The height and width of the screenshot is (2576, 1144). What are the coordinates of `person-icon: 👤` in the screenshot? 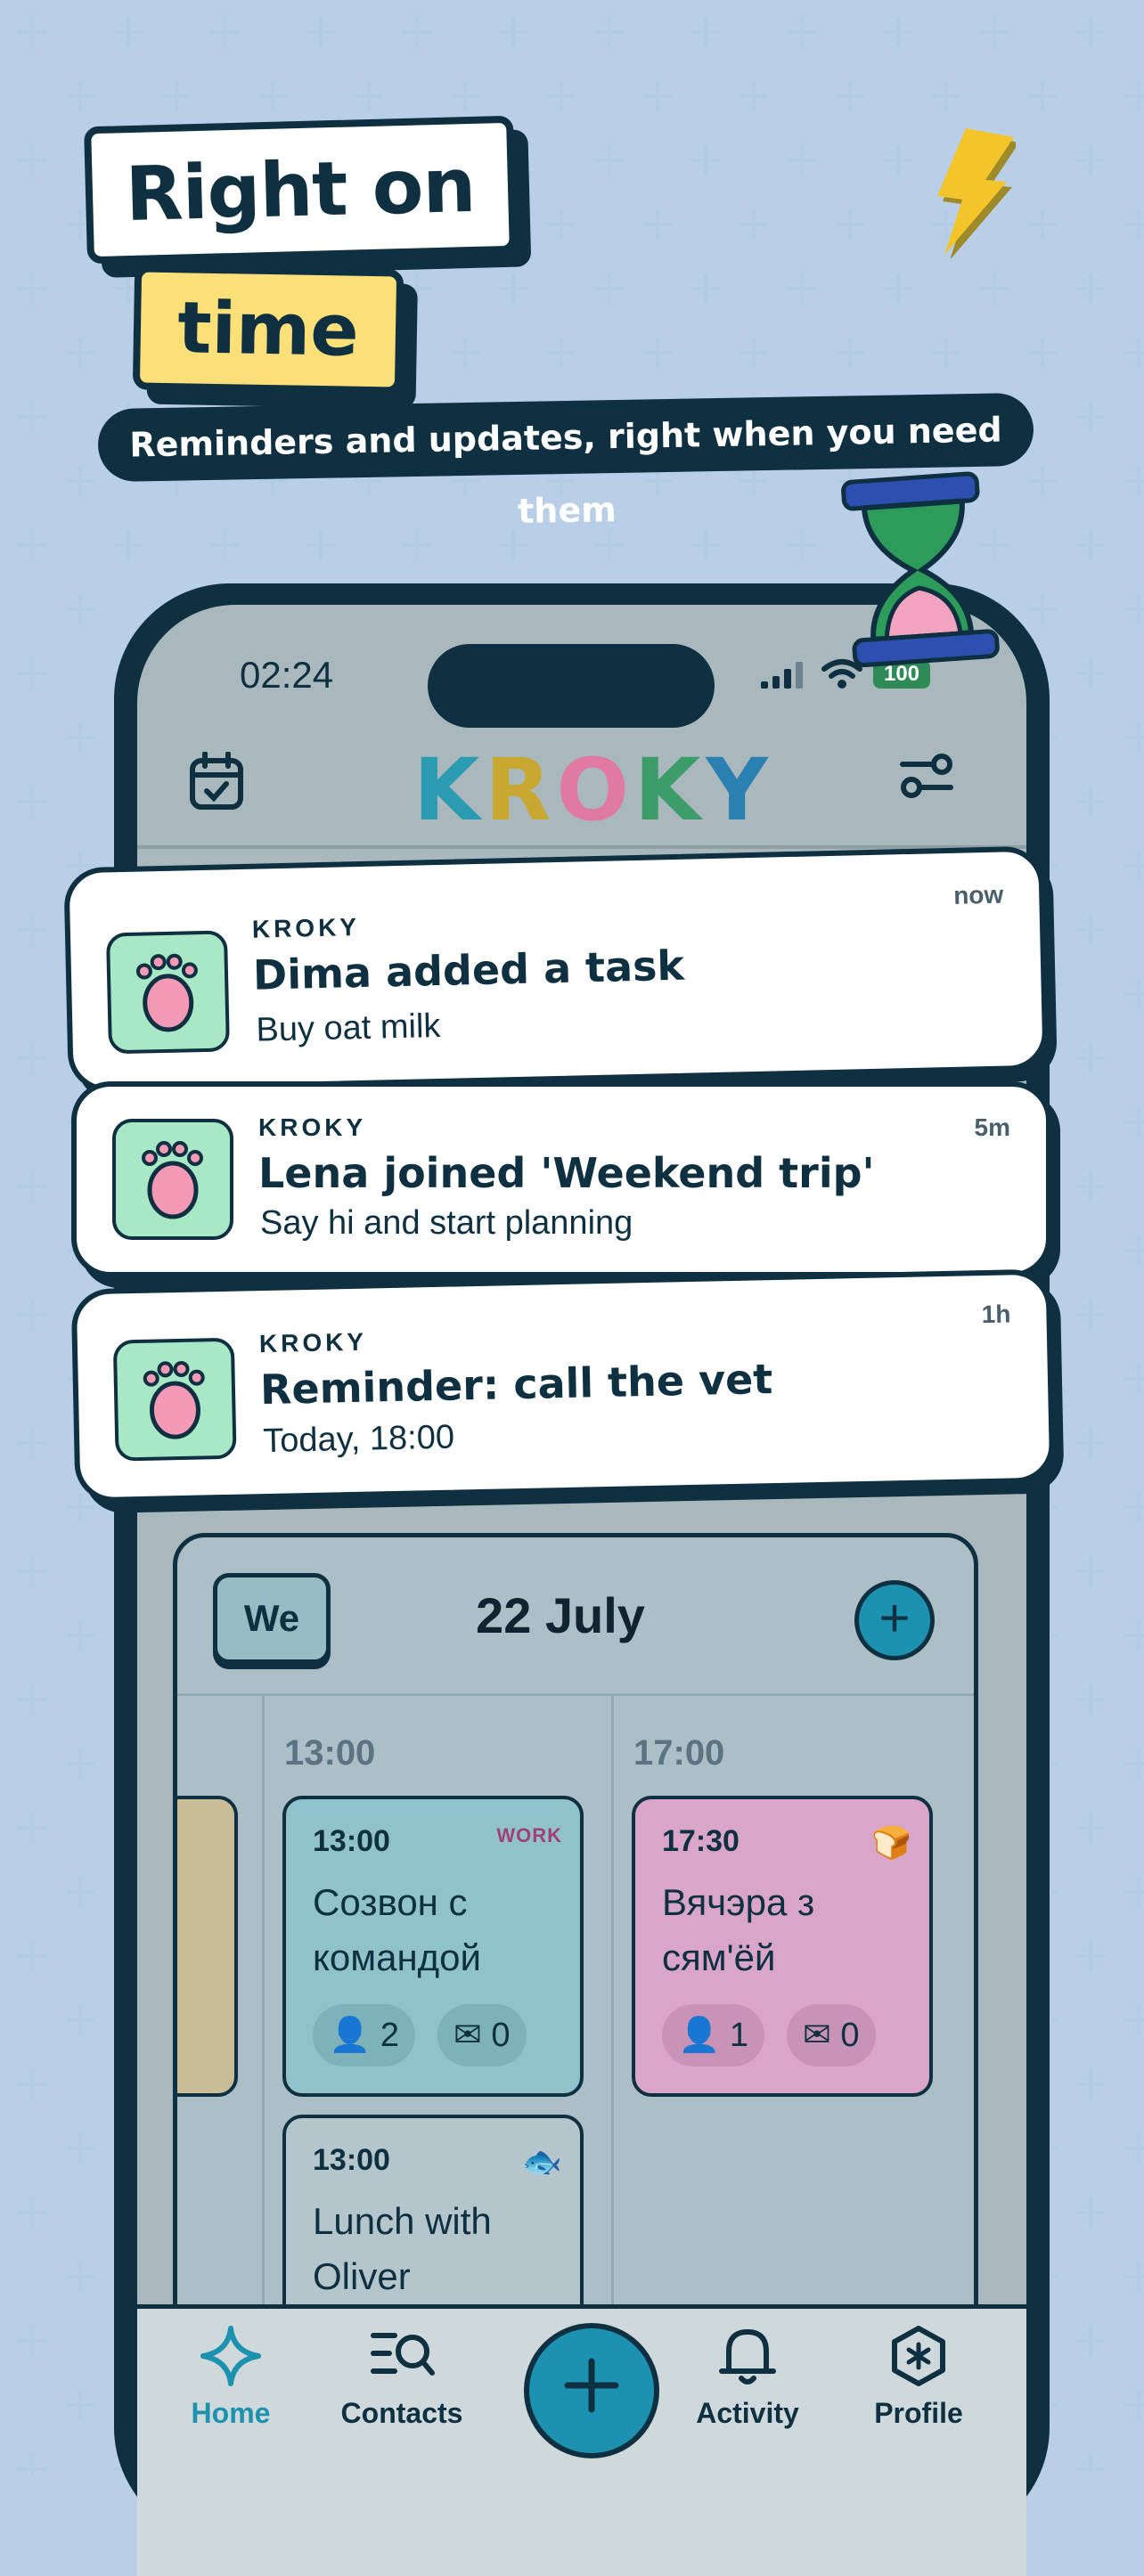 It's located at (704, 2035).